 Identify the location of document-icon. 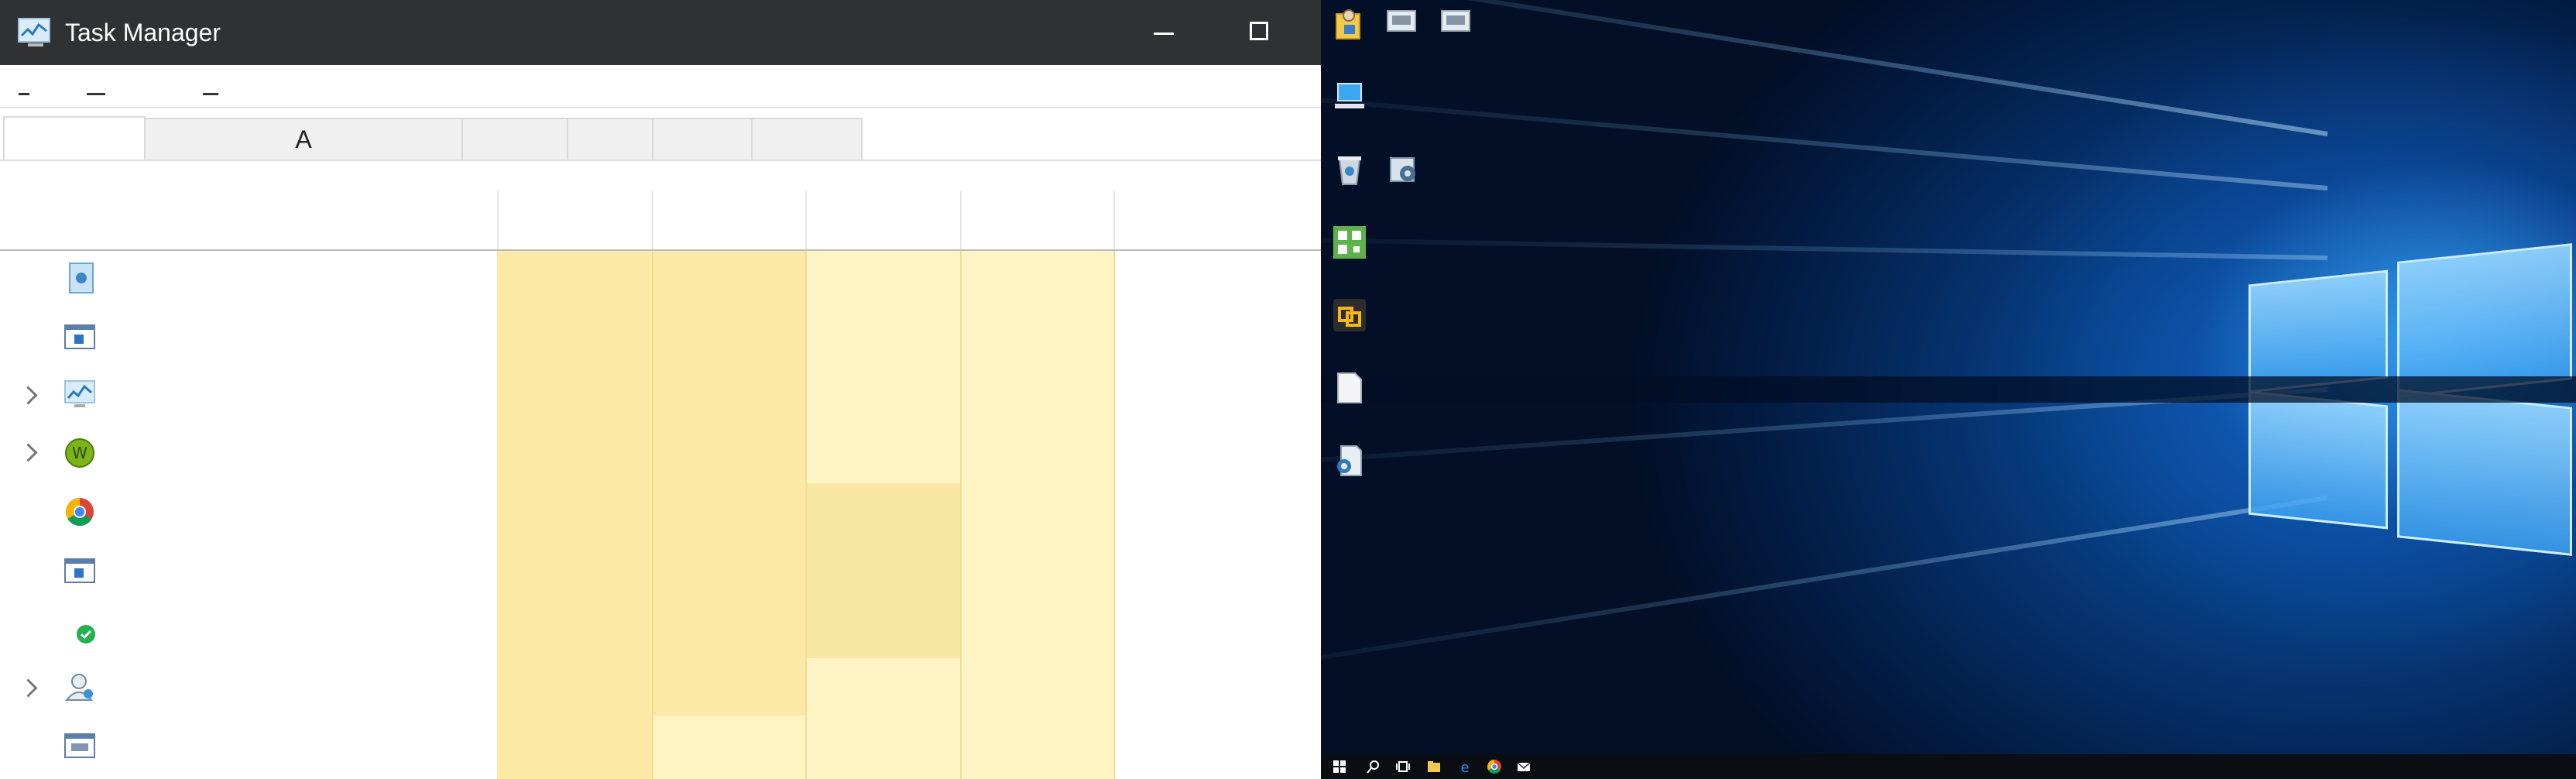
(1349, 388).